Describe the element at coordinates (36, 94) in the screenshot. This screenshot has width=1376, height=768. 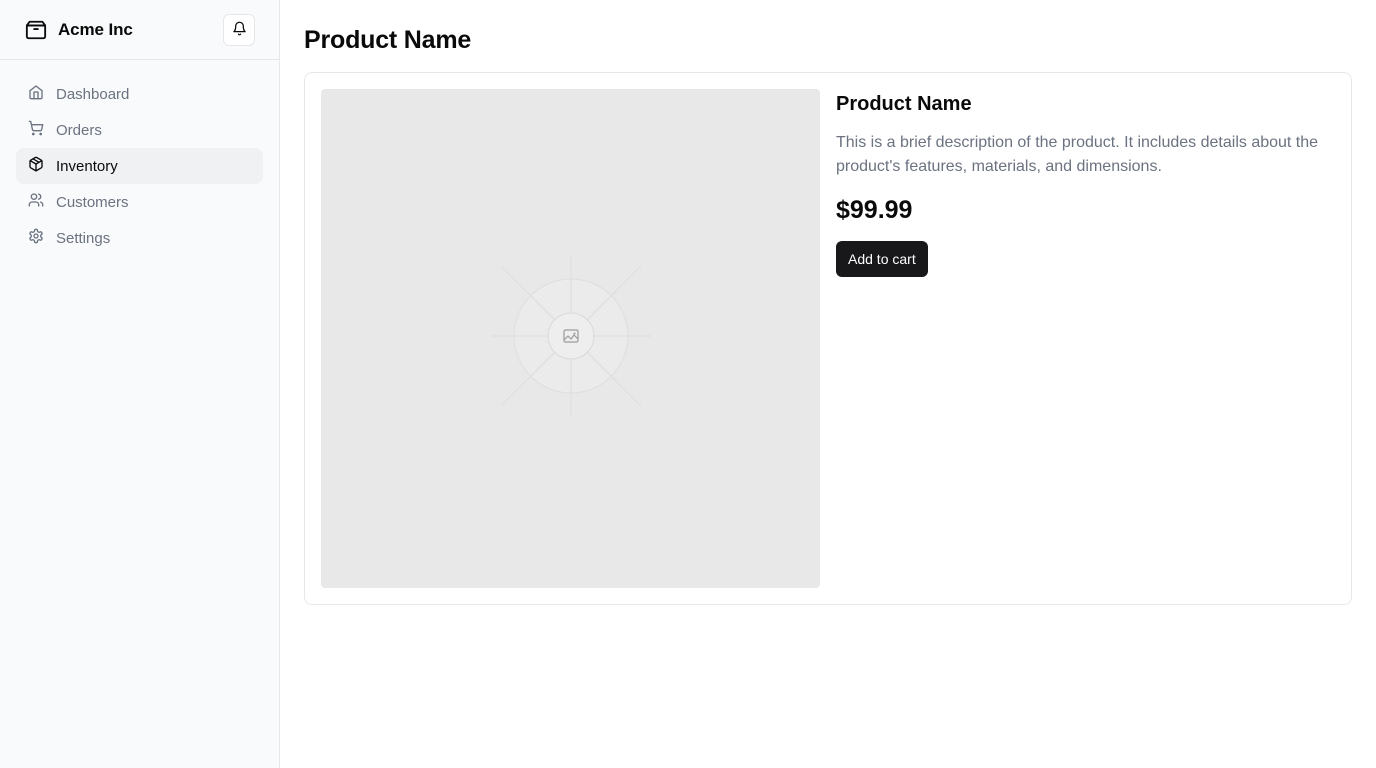
I see `home-icon` at that location.